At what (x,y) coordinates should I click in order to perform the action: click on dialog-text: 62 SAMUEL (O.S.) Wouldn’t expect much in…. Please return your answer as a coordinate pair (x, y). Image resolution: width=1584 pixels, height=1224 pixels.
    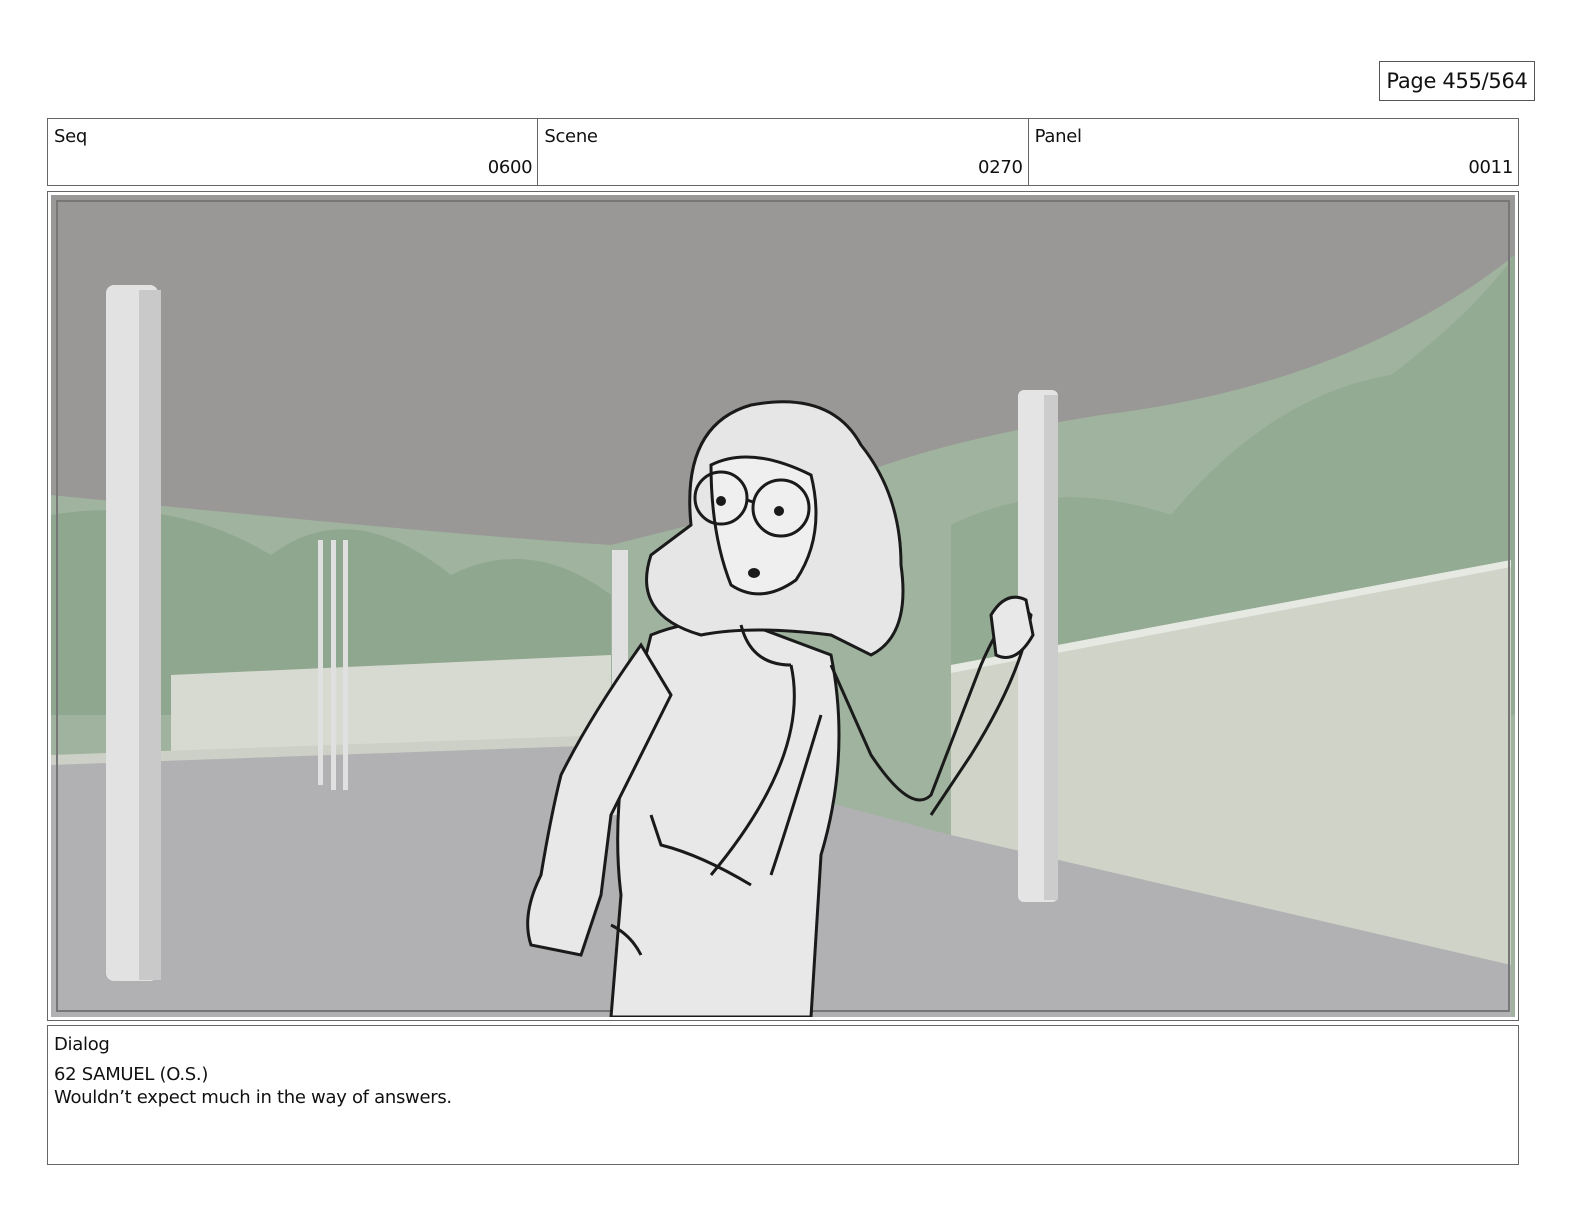
    Looking at the image, I should click on (253, 1086).